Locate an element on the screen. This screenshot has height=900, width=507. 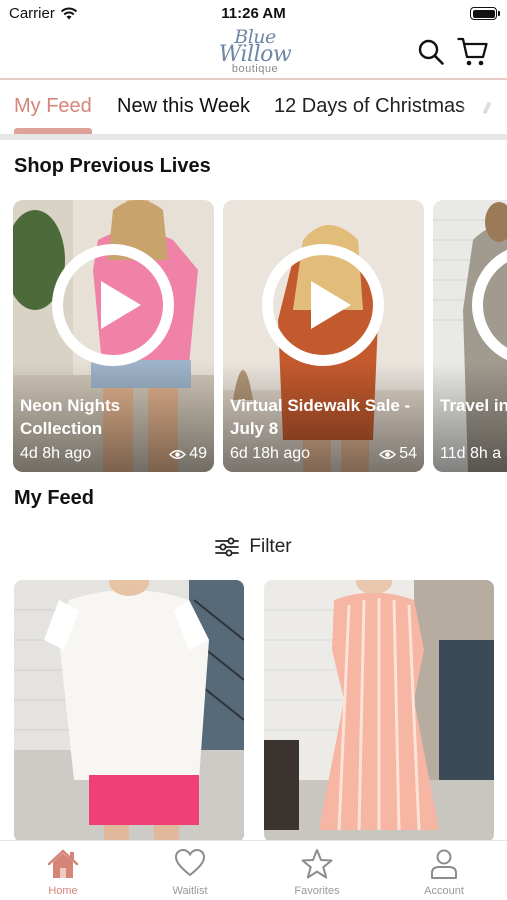
live-time-ago: 6d 18h ago is located at coordinates (270, 453).